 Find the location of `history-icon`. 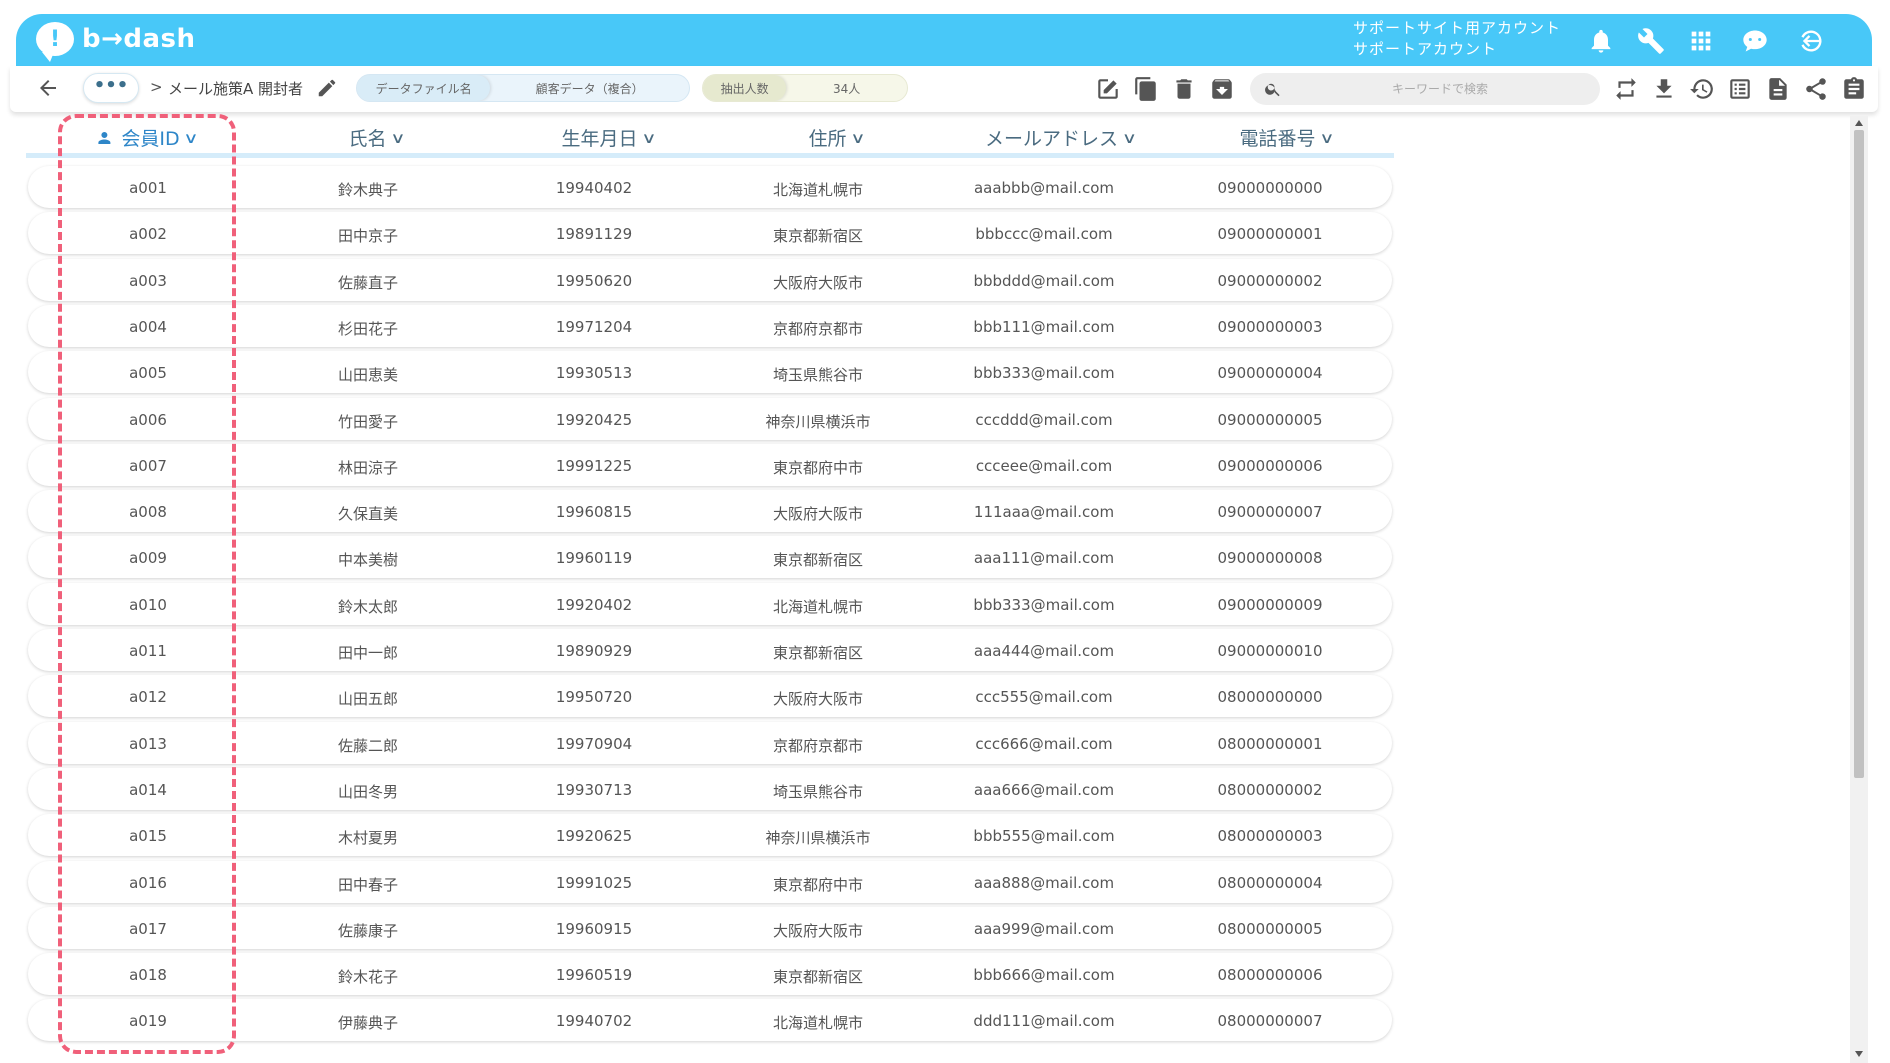

history-icon is located at coordinates (1702, 89).